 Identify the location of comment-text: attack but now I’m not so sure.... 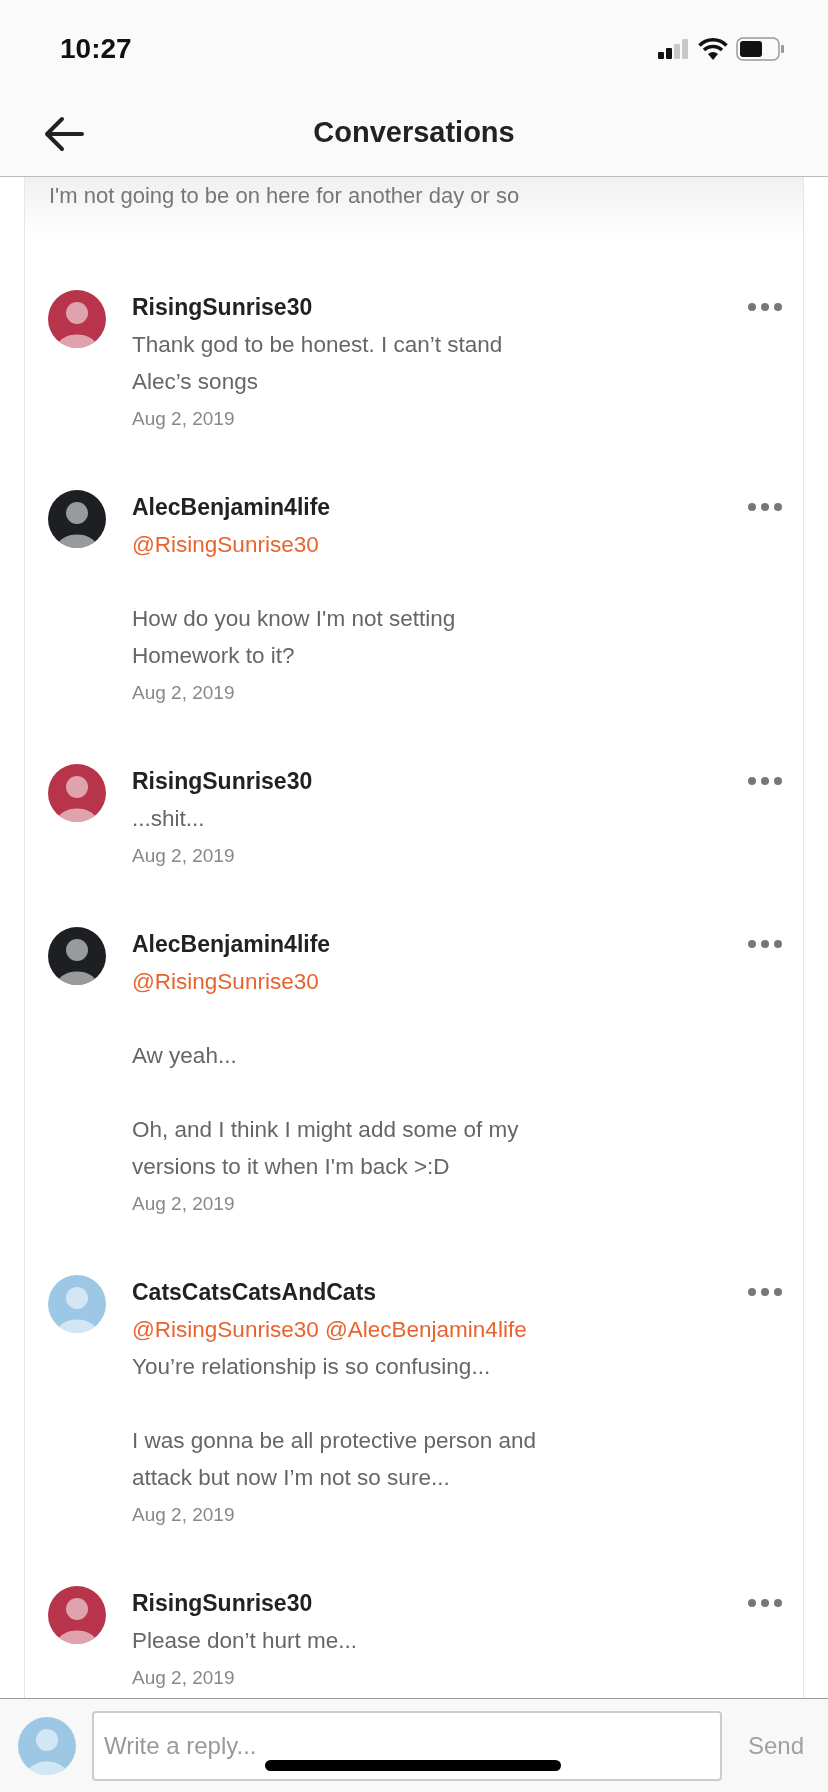
(291, 1478).